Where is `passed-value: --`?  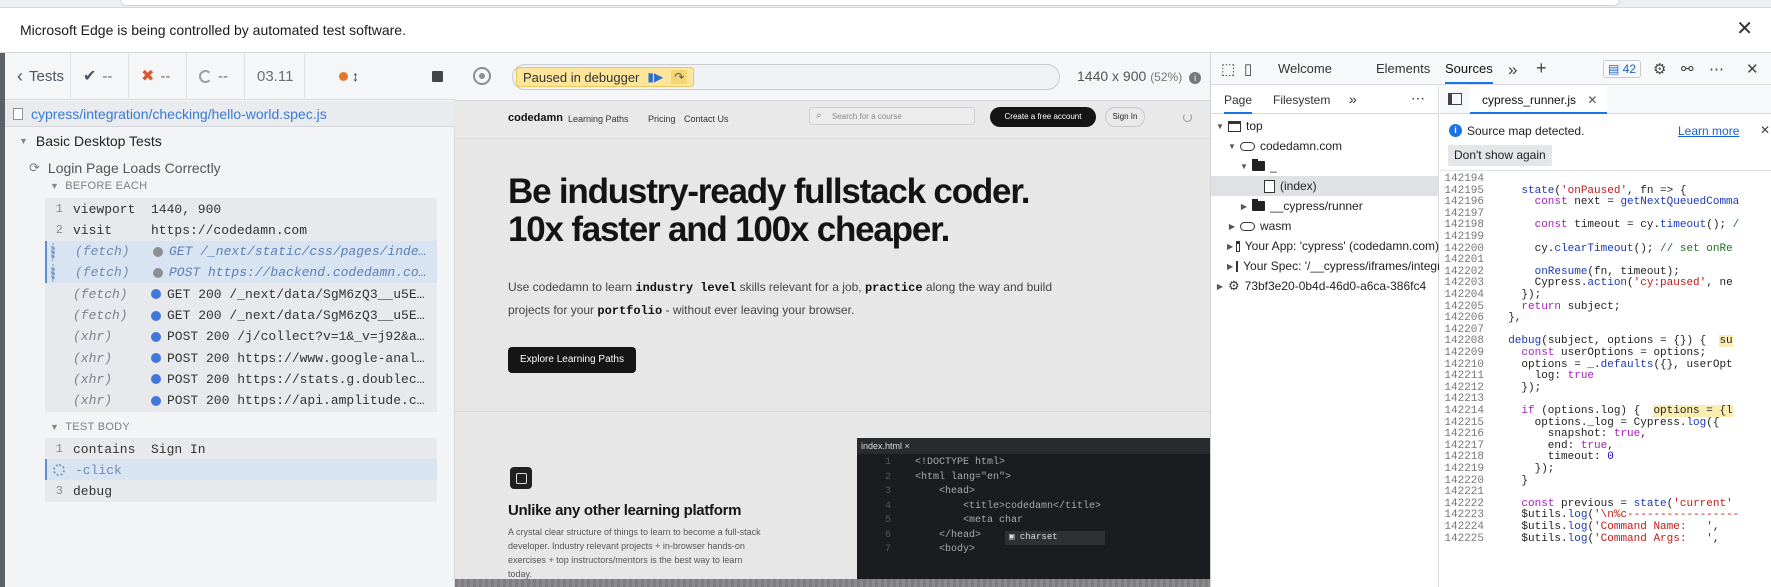 passed-value: -- is located at coordinates (107, 76).